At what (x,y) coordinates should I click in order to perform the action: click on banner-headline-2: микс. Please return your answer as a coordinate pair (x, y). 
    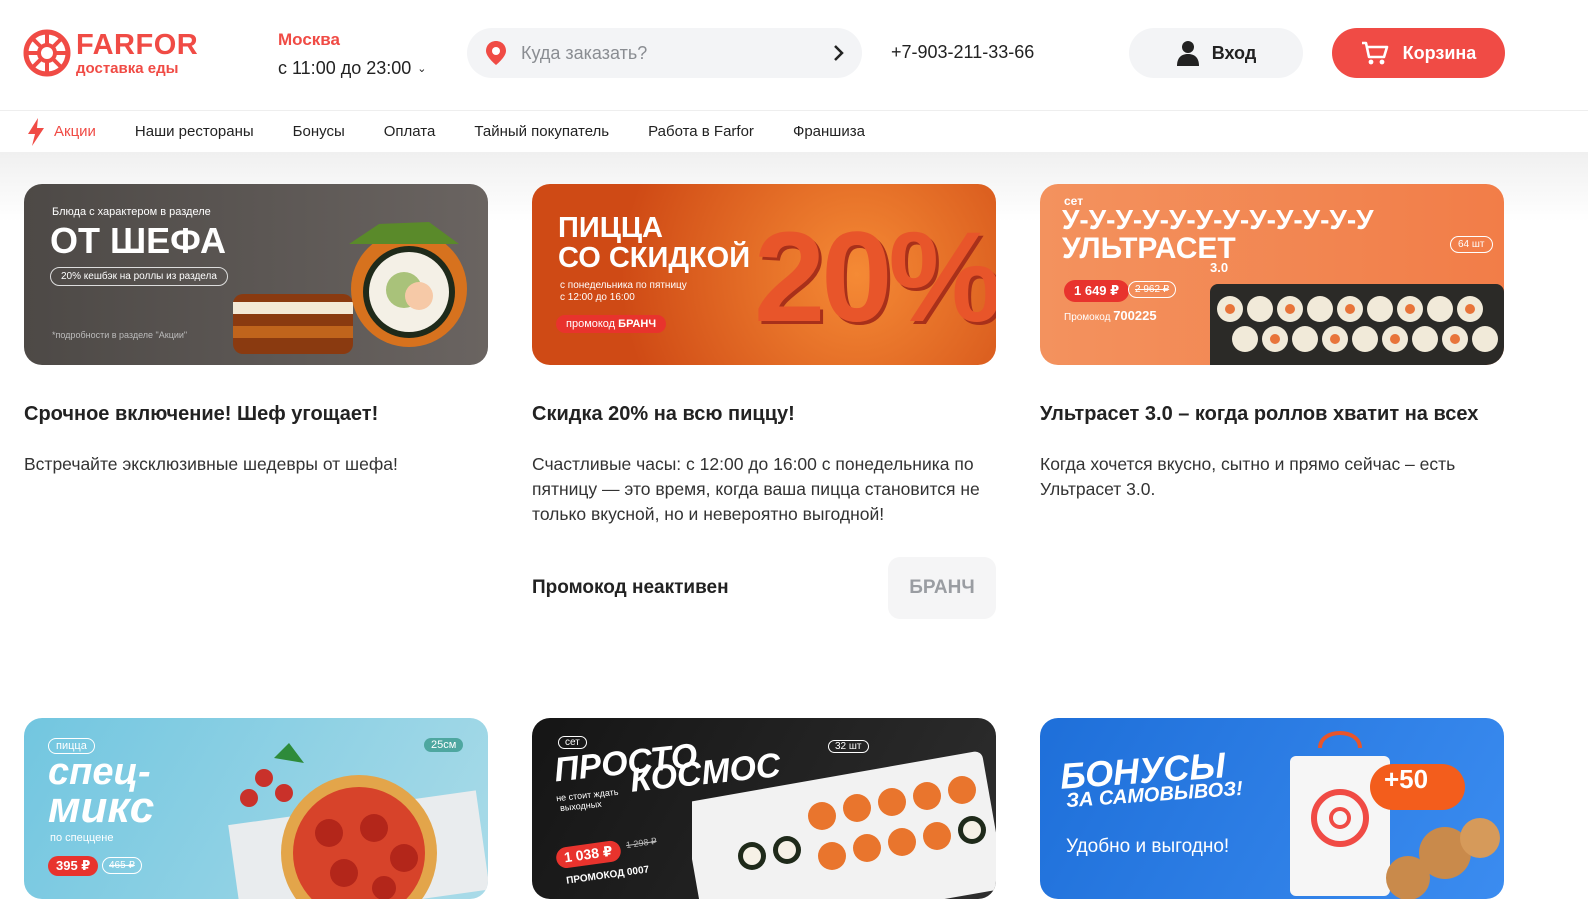
    Looking at the image, I should click on (101, 807).